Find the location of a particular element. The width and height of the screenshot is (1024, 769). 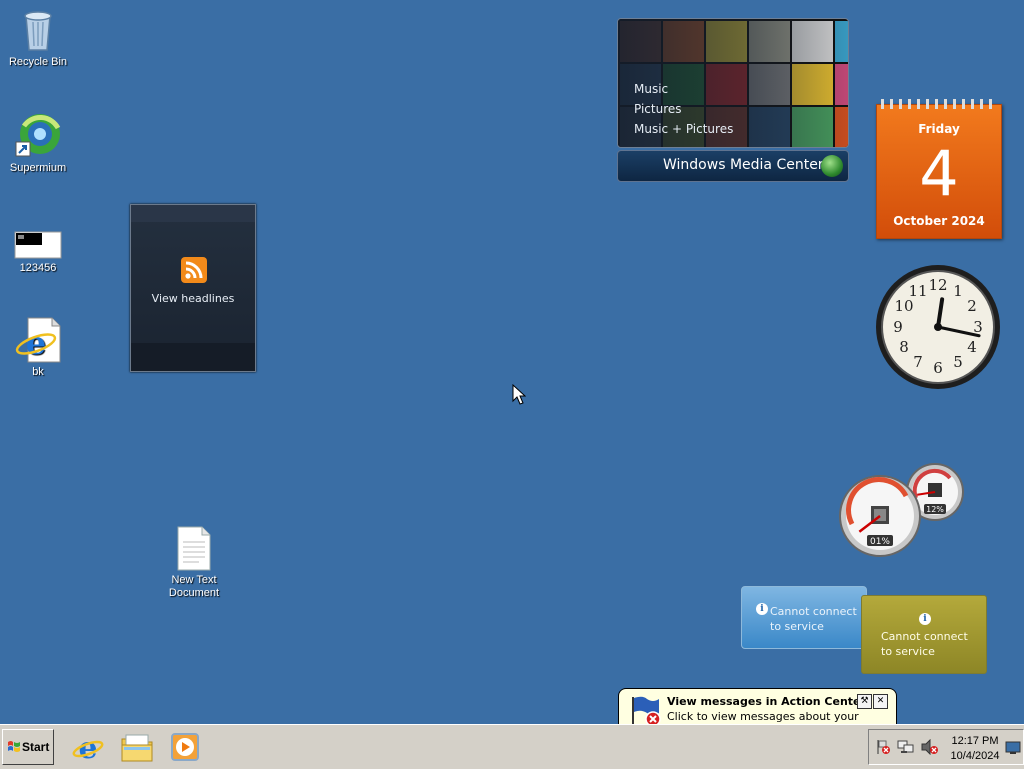

media-tiles: Music Pictures Music + Pictures is located at coordinates (733, 83).